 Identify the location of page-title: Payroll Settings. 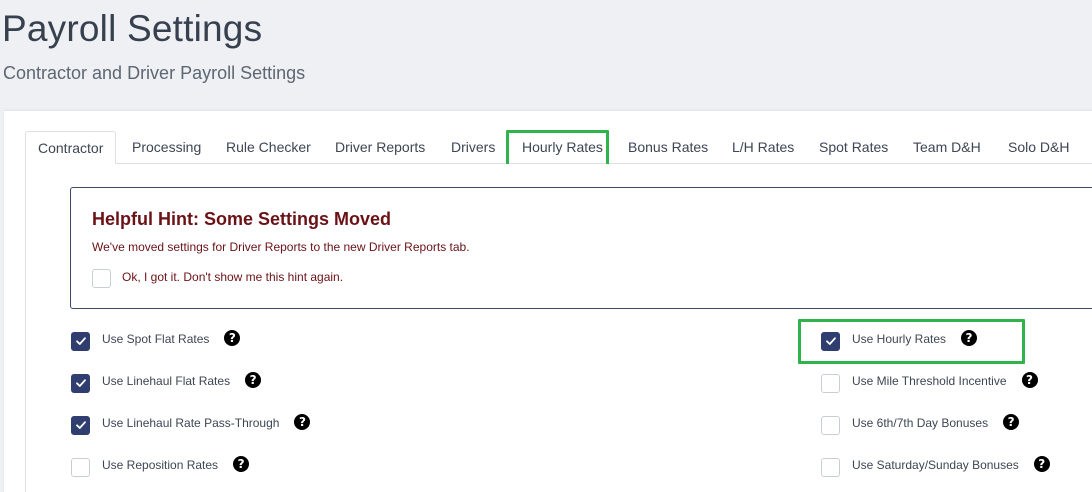
(132, 28).